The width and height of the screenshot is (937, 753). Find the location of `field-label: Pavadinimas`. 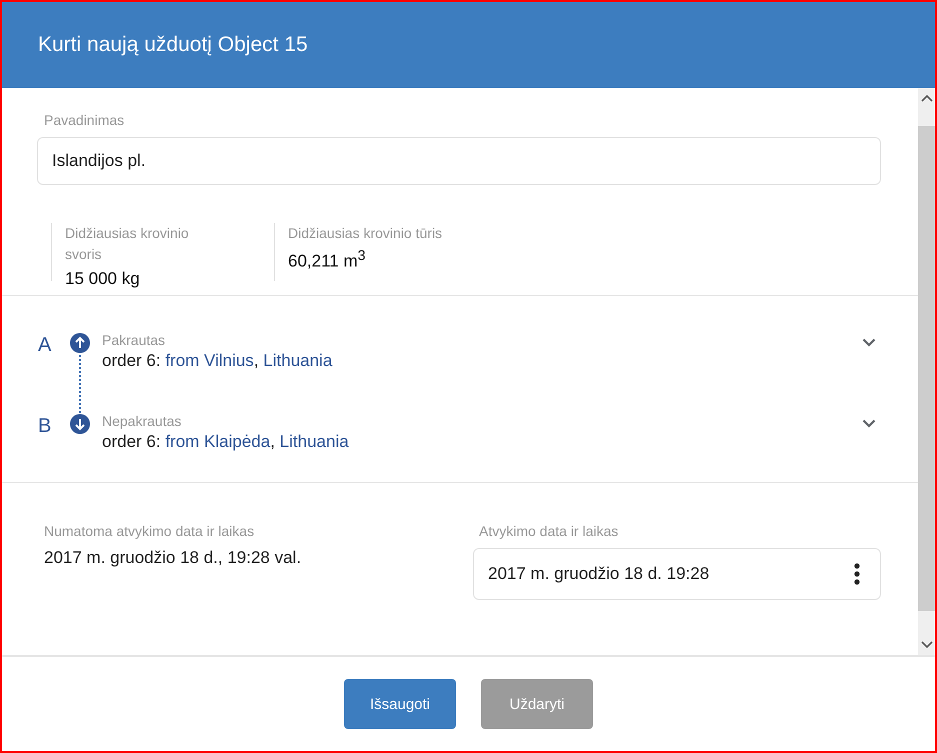

field-label: Pavadinimas is located at coordinates (85, 120).